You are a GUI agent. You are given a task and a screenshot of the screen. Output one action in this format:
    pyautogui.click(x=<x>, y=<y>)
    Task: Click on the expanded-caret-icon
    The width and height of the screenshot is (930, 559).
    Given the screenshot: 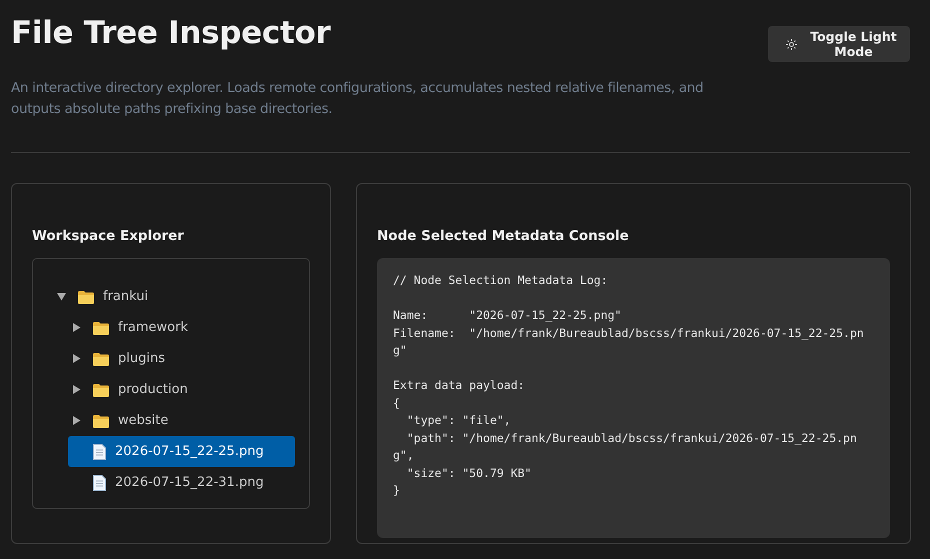 What is the action you would take?
    pyautogui.click(x=61, y=296)
    